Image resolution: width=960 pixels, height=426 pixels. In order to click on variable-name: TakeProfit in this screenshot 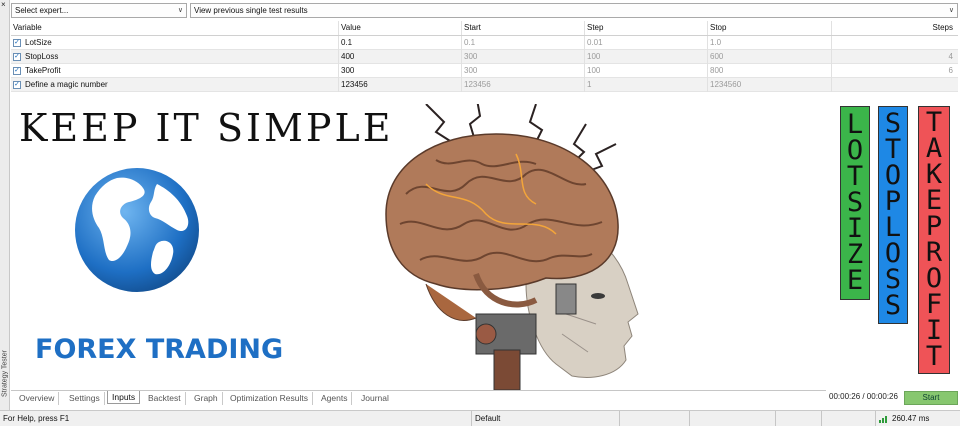, I will do `click(43, 70)`.